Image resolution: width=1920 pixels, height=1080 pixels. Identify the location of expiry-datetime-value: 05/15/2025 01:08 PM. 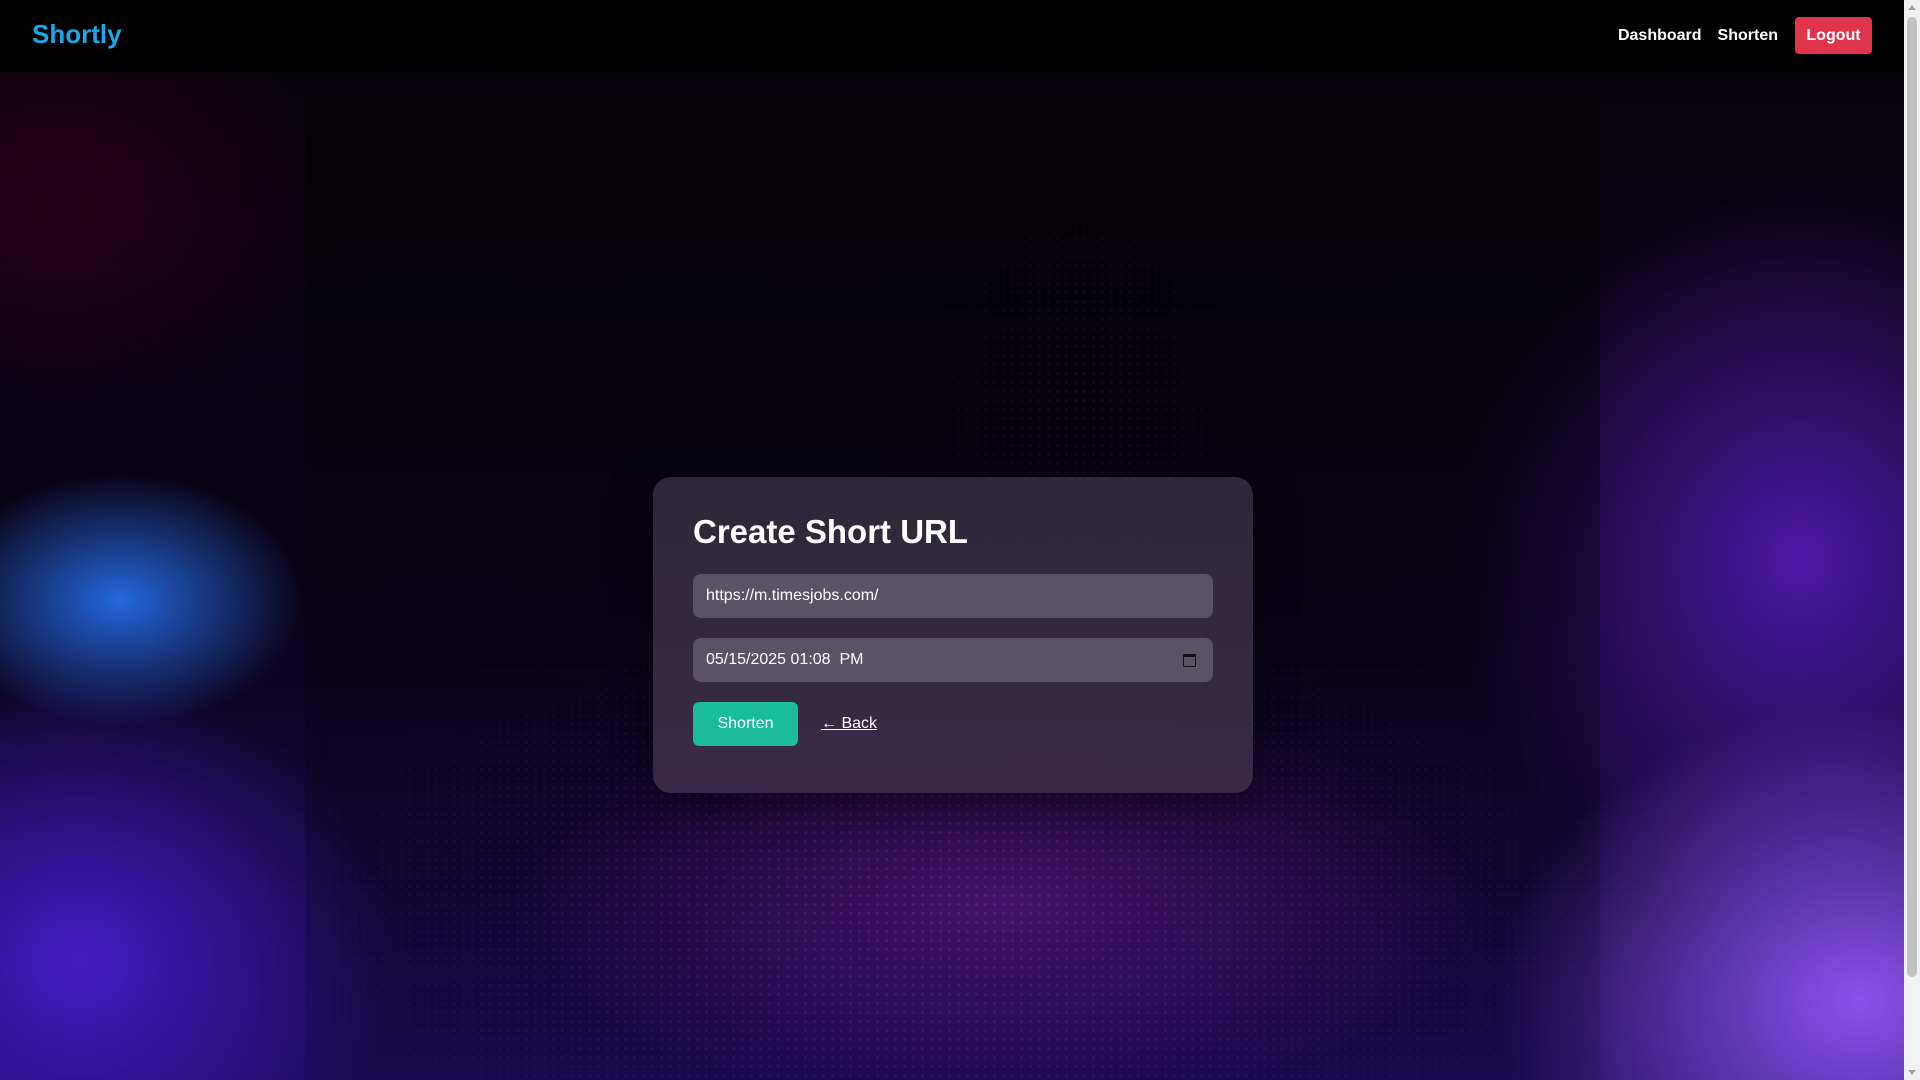
(785, 659).